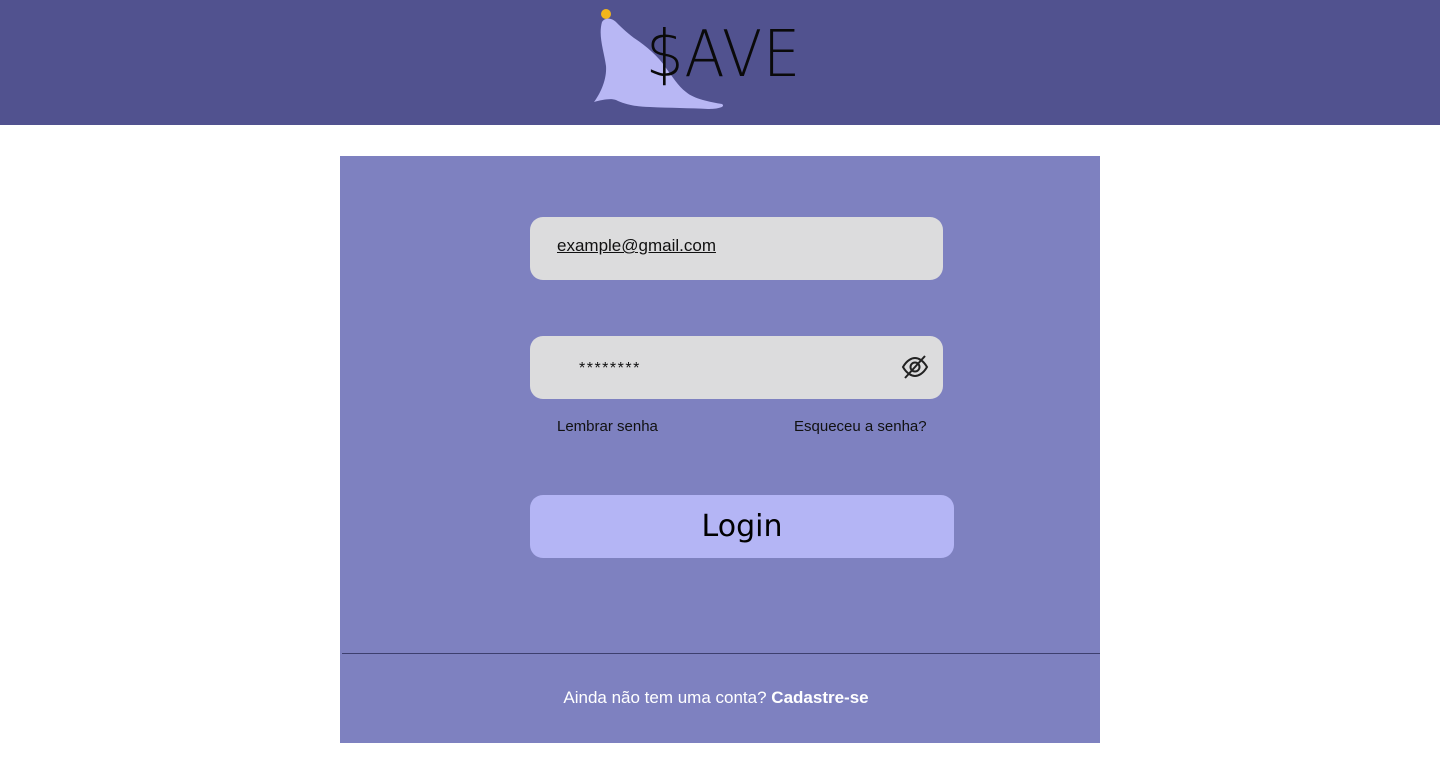  I want to click on signup-link: Cadastre-se, so click(819, 697).